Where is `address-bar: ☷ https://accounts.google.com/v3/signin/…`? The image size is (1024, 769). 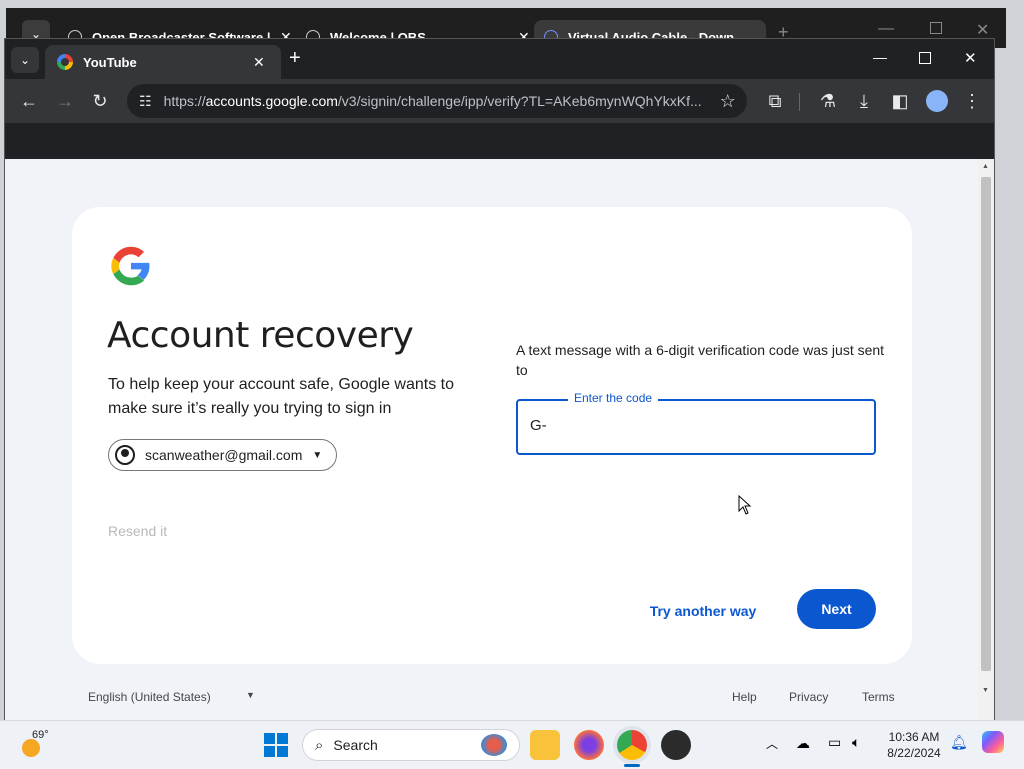 address-bar: ☷ https://accounts.google.com/v3/signin/… is located at coordinates (437, 101).